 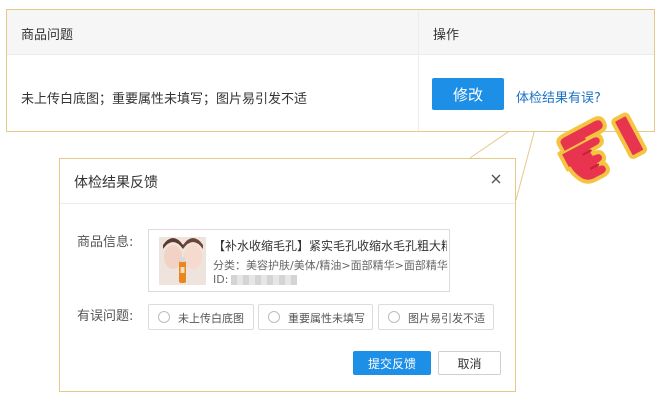 I want to click on option-label: 重要属性未填写, so click(x=326, y=318).